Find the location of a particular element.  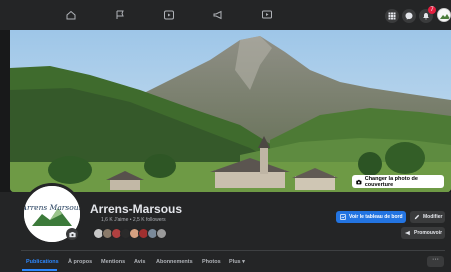

update-profile-photo-button is located at coordinates (72, 234).